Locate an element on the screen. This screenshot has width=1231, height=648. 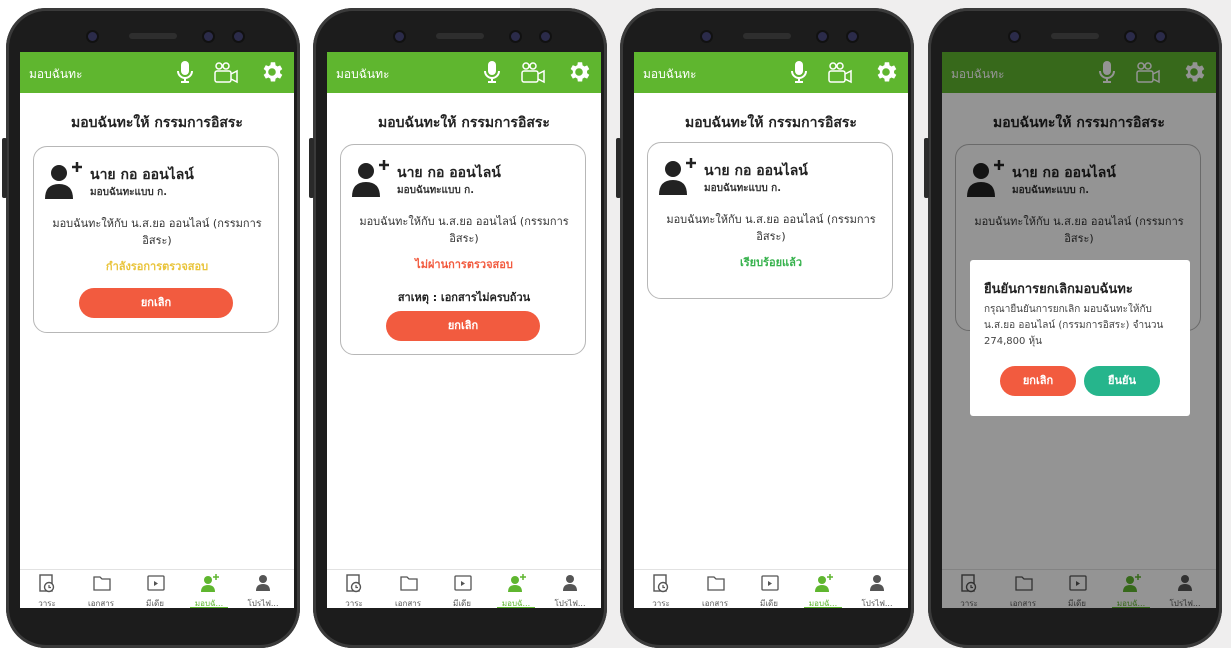
status-text: ไม่ผ่านการตรวจสอบ is located at coordinates (464, 264).